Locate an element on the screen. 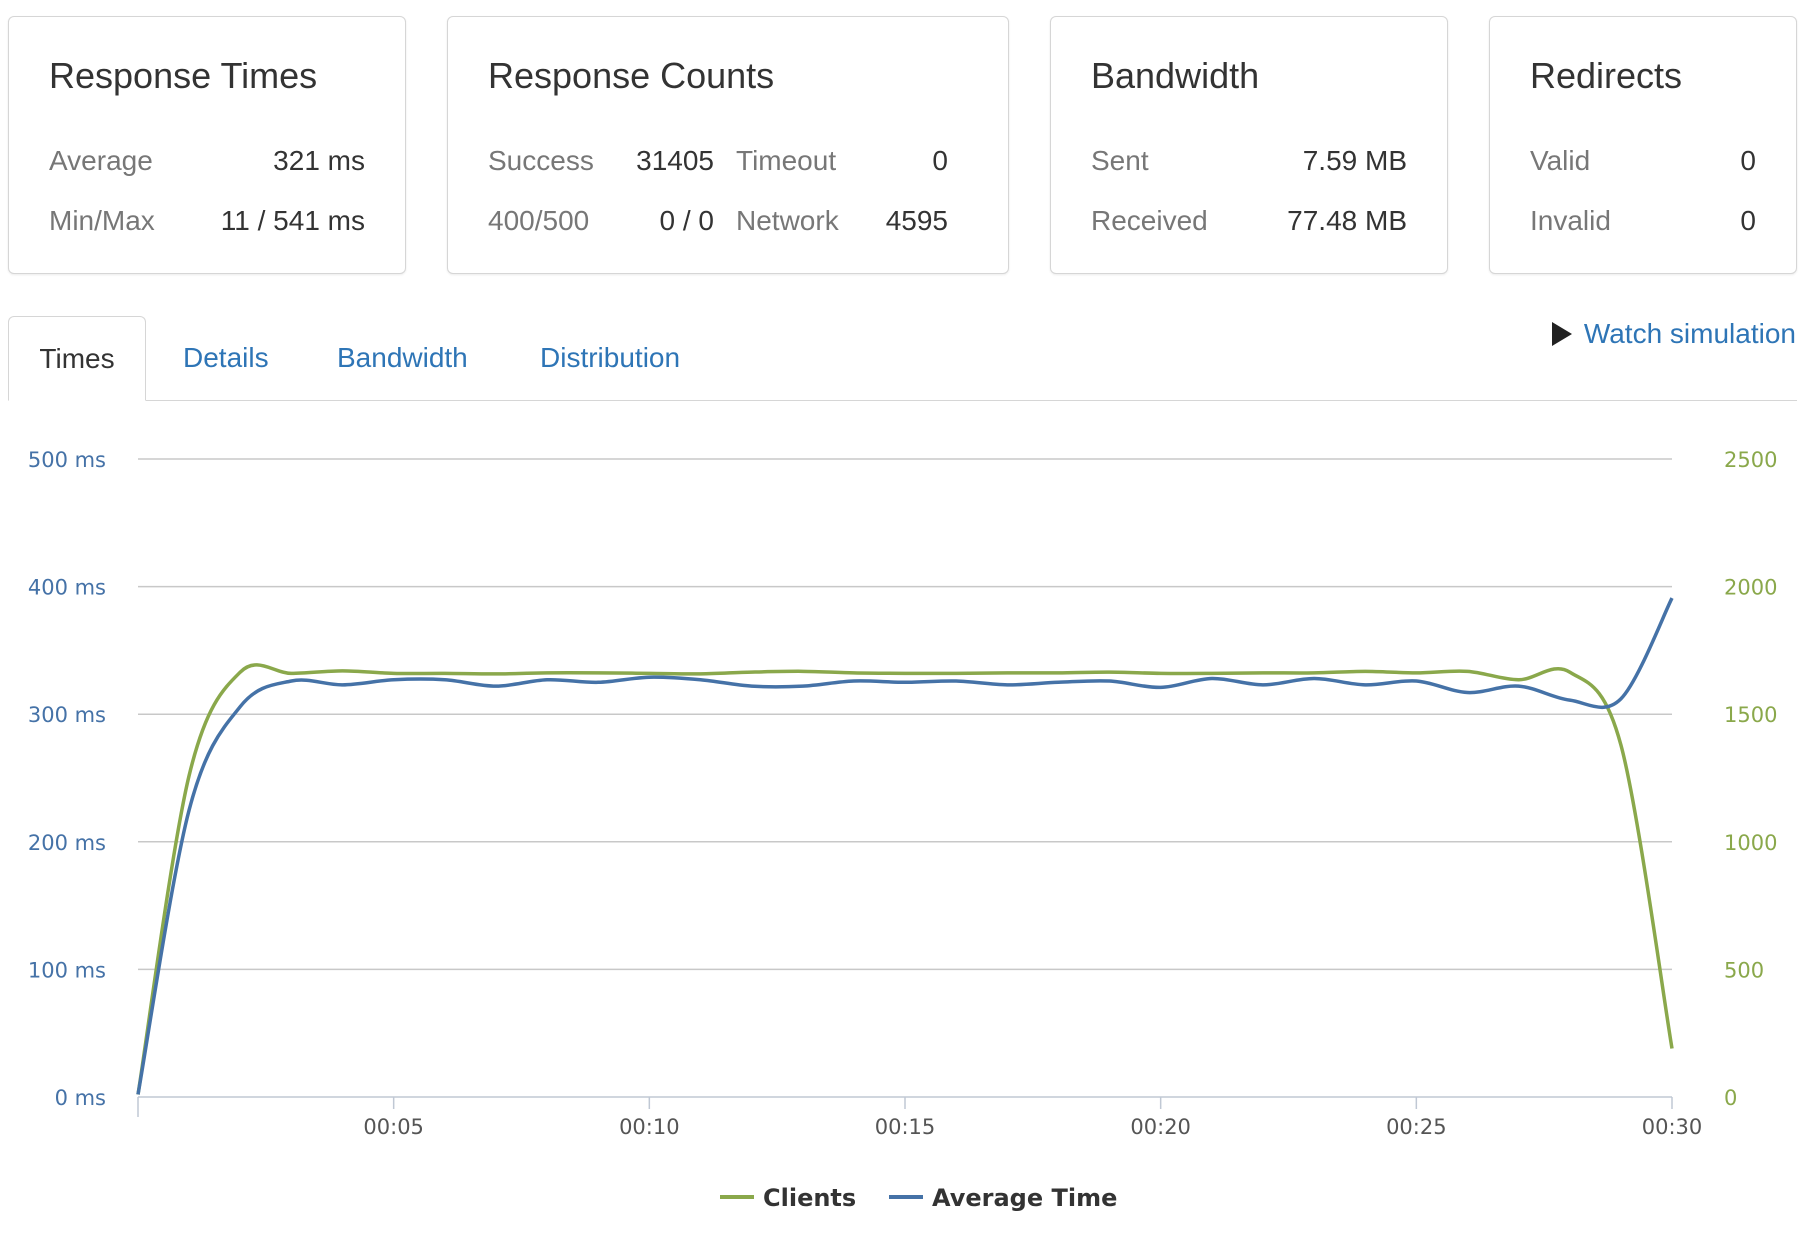  average-value: 321 ms is located at coordinates (319, 160).